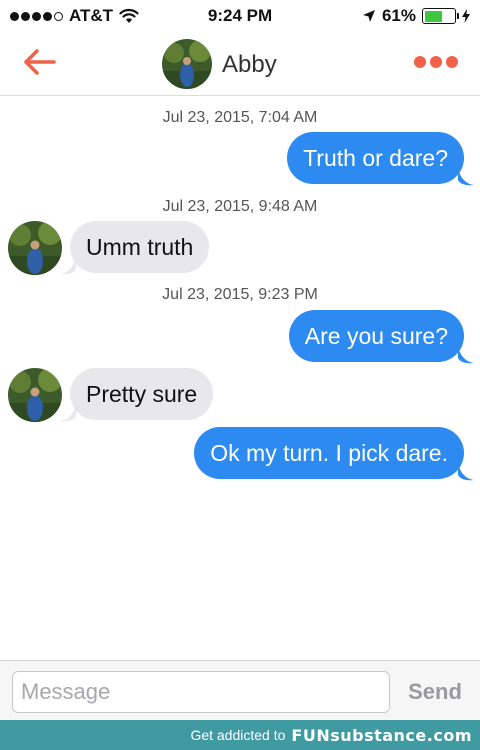 This screenshot has height=750, width=480. What do you see at coordinates (433, 16) in the screenshot?
I see `battery-fill` at bounding box center [433, 16].